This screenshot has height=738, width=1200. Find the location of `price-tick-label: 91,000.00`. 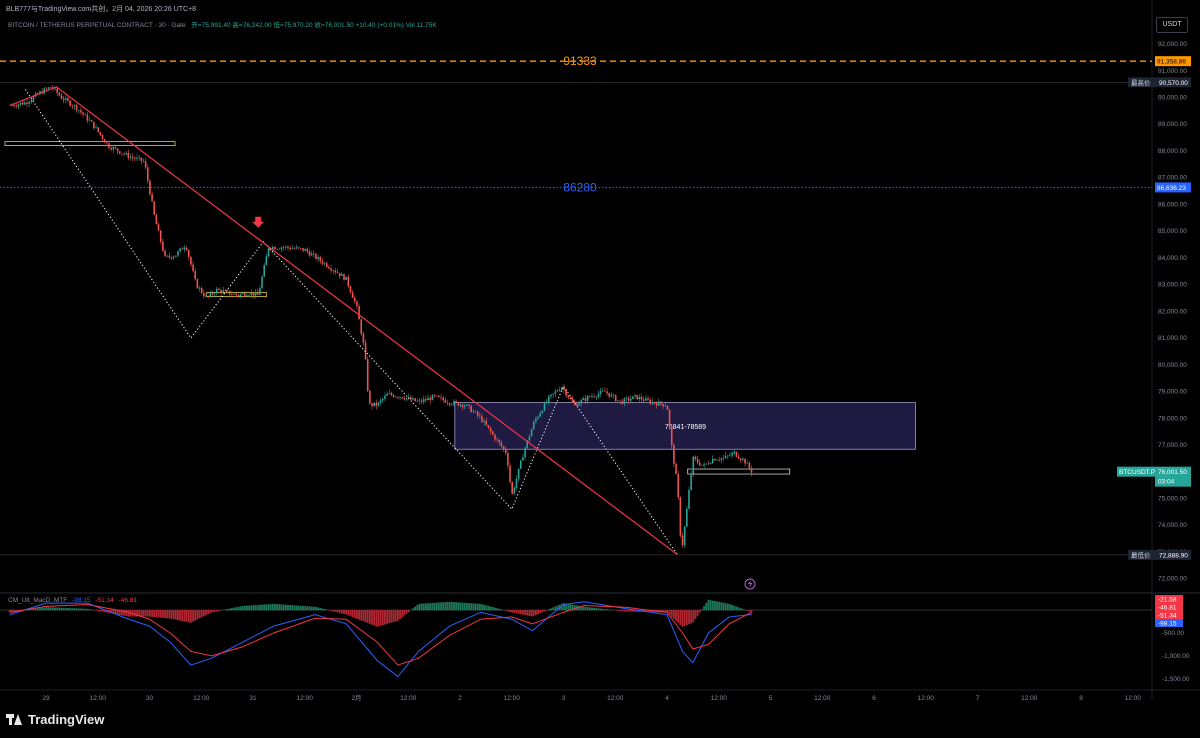

price-tick-label: 91,000.00 is located at coordinates (1172, 71).